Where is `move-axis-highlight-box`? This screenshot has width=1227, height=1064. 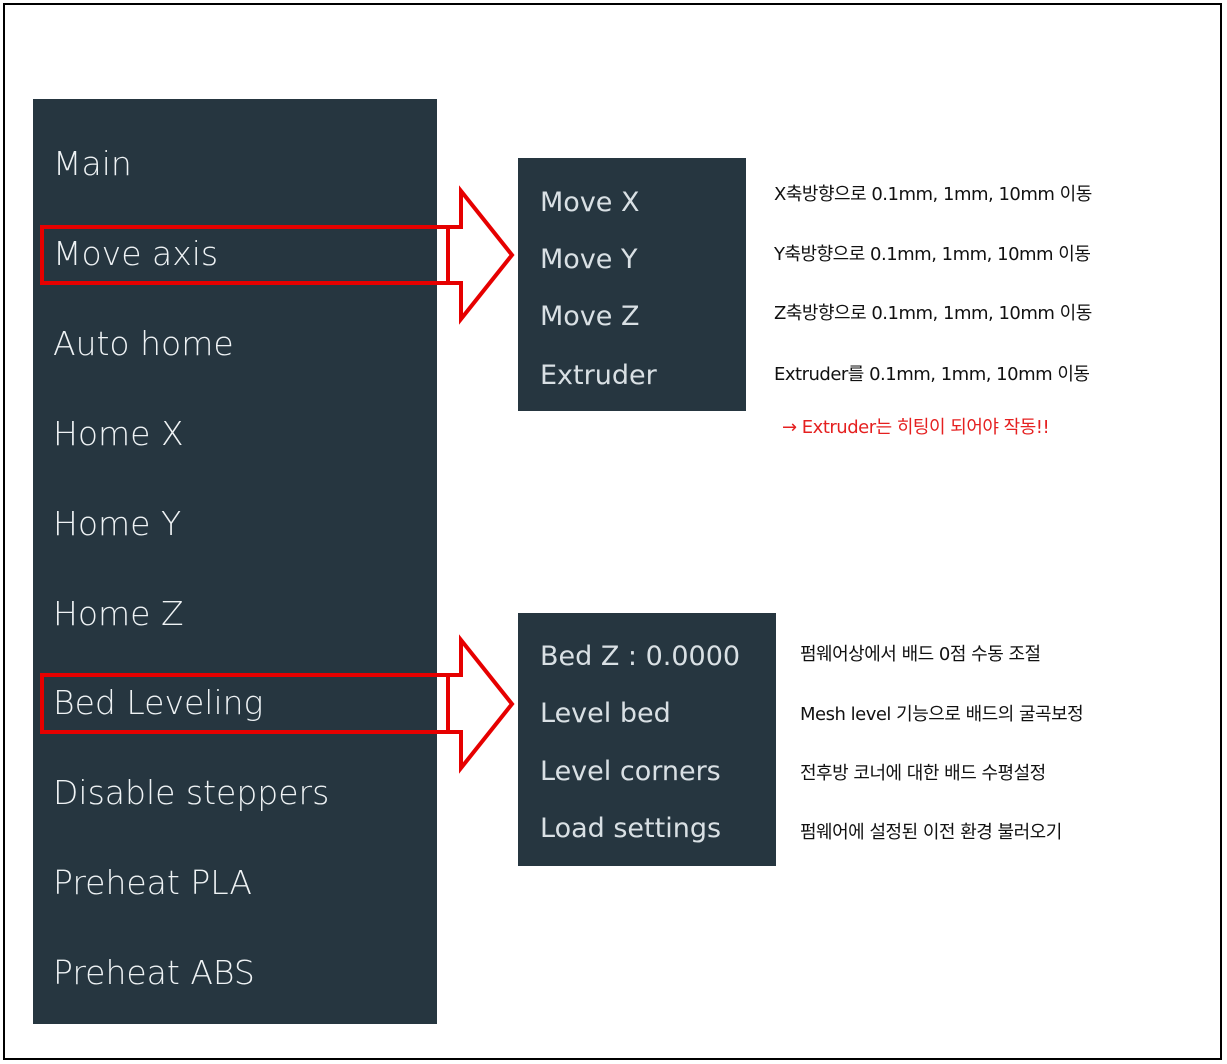
move-axis-highlight-box is located at coordinates (245, 255).